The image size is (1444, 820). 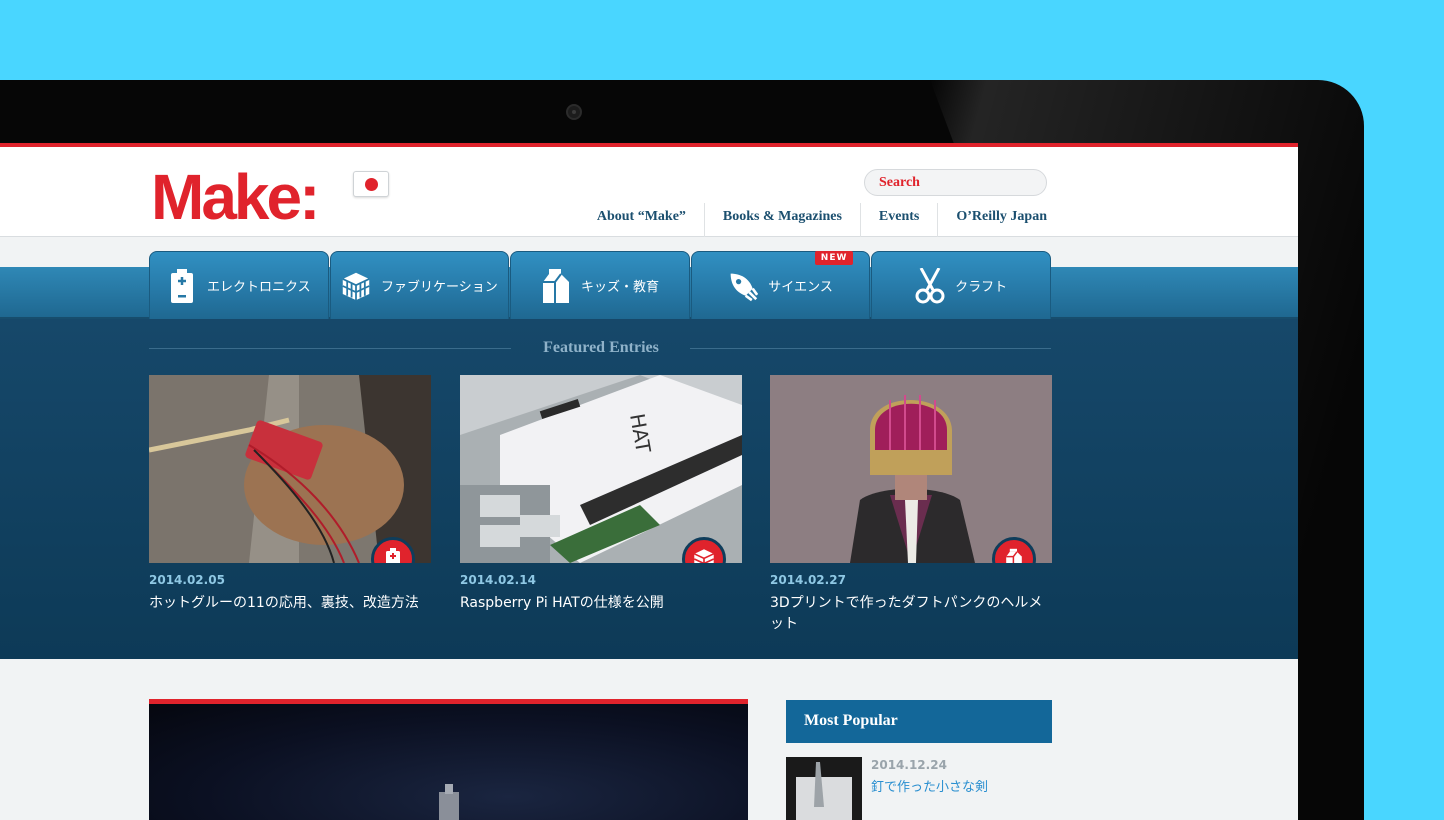 What do you see at coordinates (601, 469) in the screenshot?
I see `featured-image-raspberry-pi-hat: HAT` at bounding box center [601, 469].